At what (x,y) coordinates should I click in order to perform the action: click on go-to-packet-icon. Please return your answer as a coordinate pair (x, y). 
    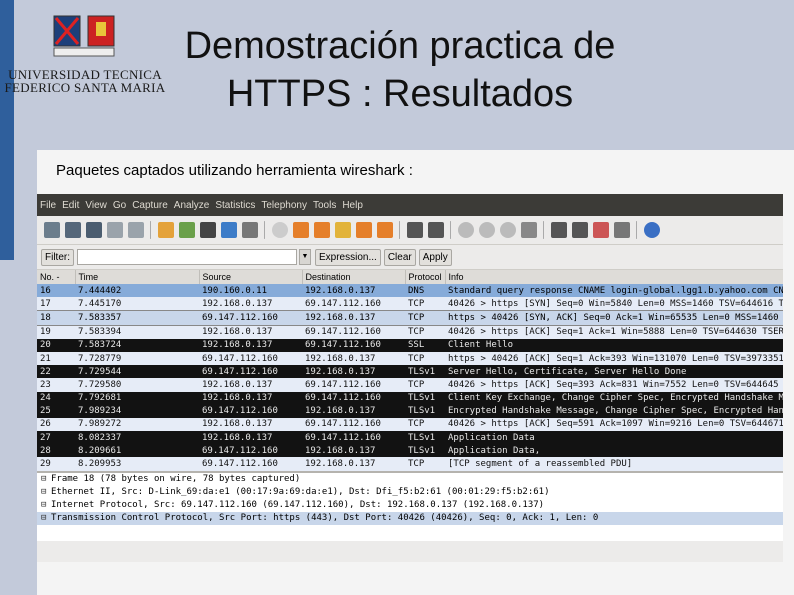
    Looking at the image, I should click on (342, 230).